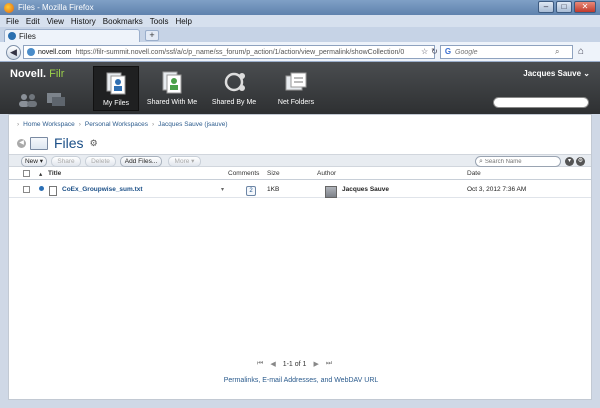  I want to click on favicon-icon, so click(12, 36).